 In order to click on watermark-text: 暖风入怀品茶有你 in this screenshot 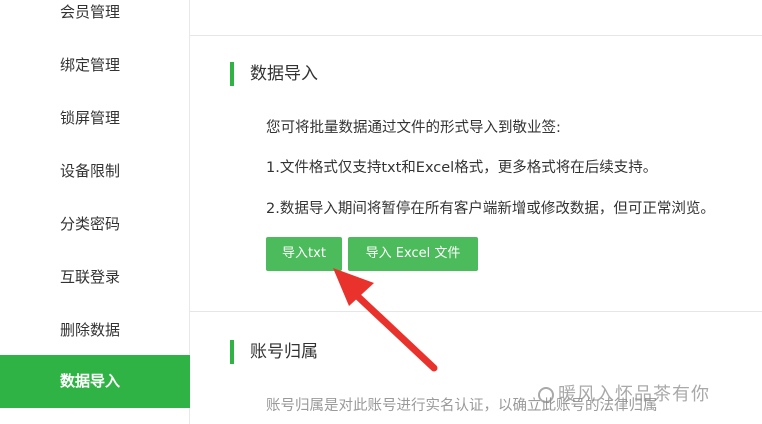, I will do `click(634, 394)`.